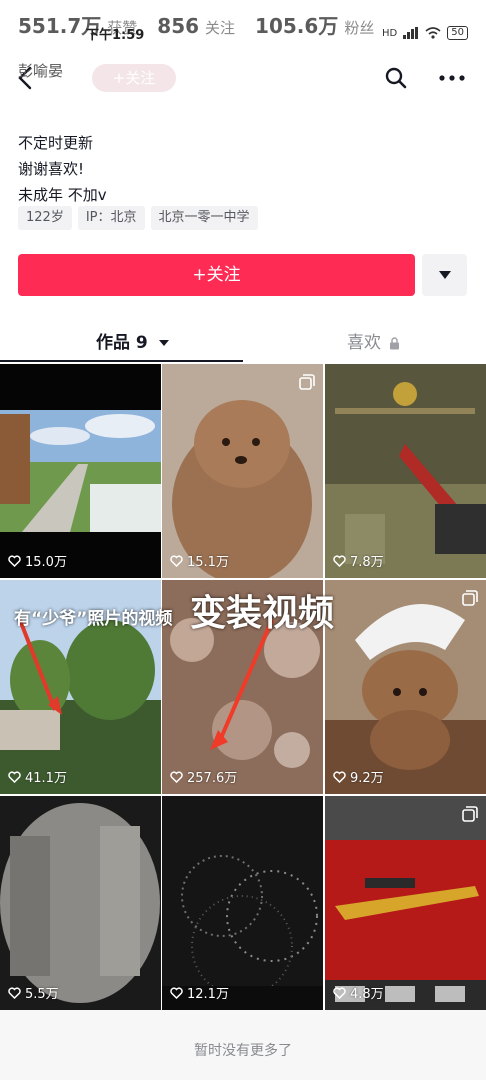 The image size is (486, 1080). I want to click on like-count: 41.1万, so click(37, 776).